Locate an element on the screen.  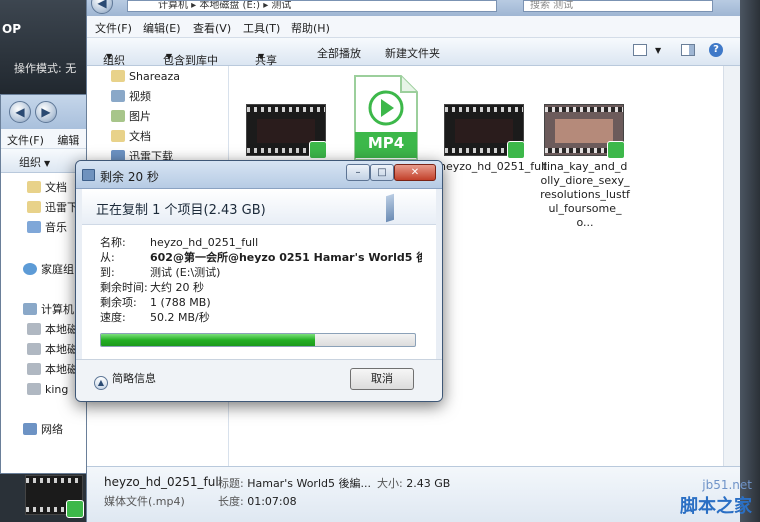
minimize-button: – is located at coordinates (358, 172).